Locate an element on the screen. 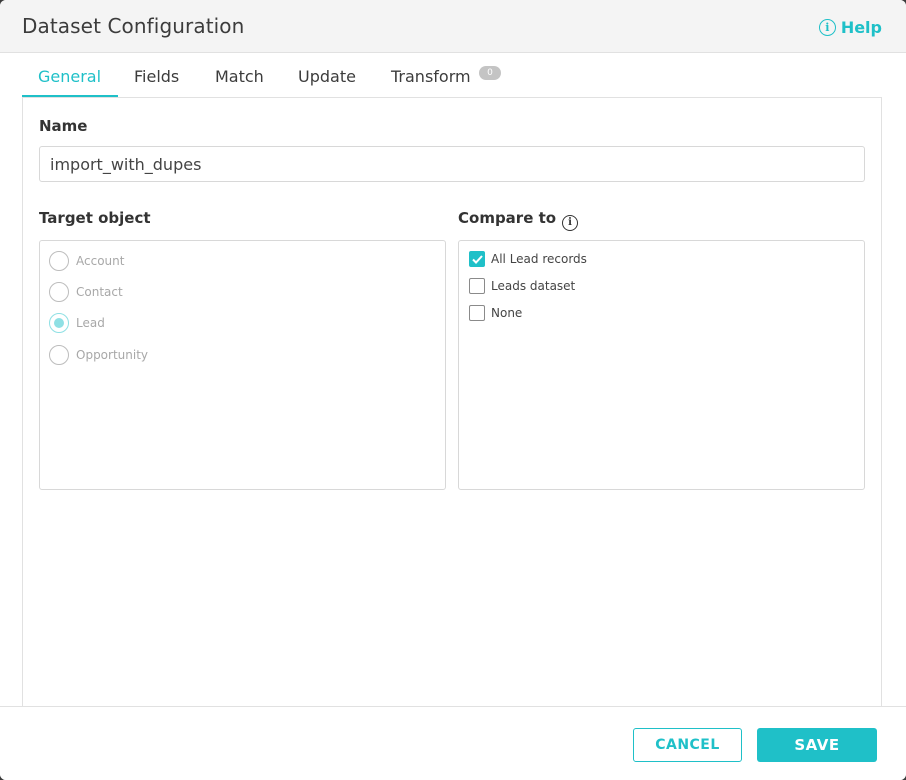 The image size is (906, 780). target-object-label: Target object is located at coordinates (95, 218).